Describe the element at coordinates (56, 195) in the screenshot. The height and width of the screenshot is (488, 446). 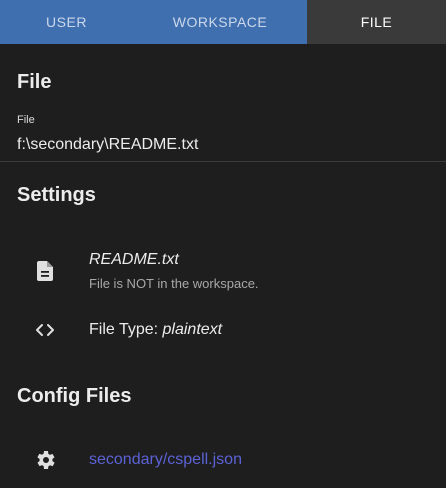
I see `settings-heading: Settings` at that location.